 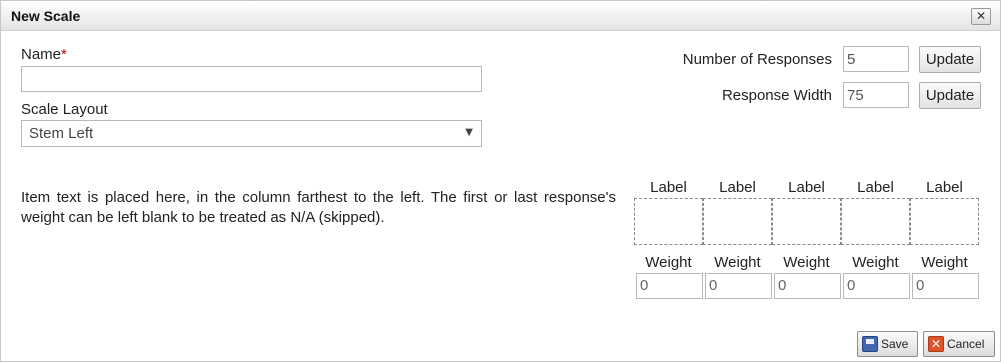 What do you see at coordinates (895, 344) in the screenshot?
I see `save-button-label: Save` at bounding box center [895, 344].